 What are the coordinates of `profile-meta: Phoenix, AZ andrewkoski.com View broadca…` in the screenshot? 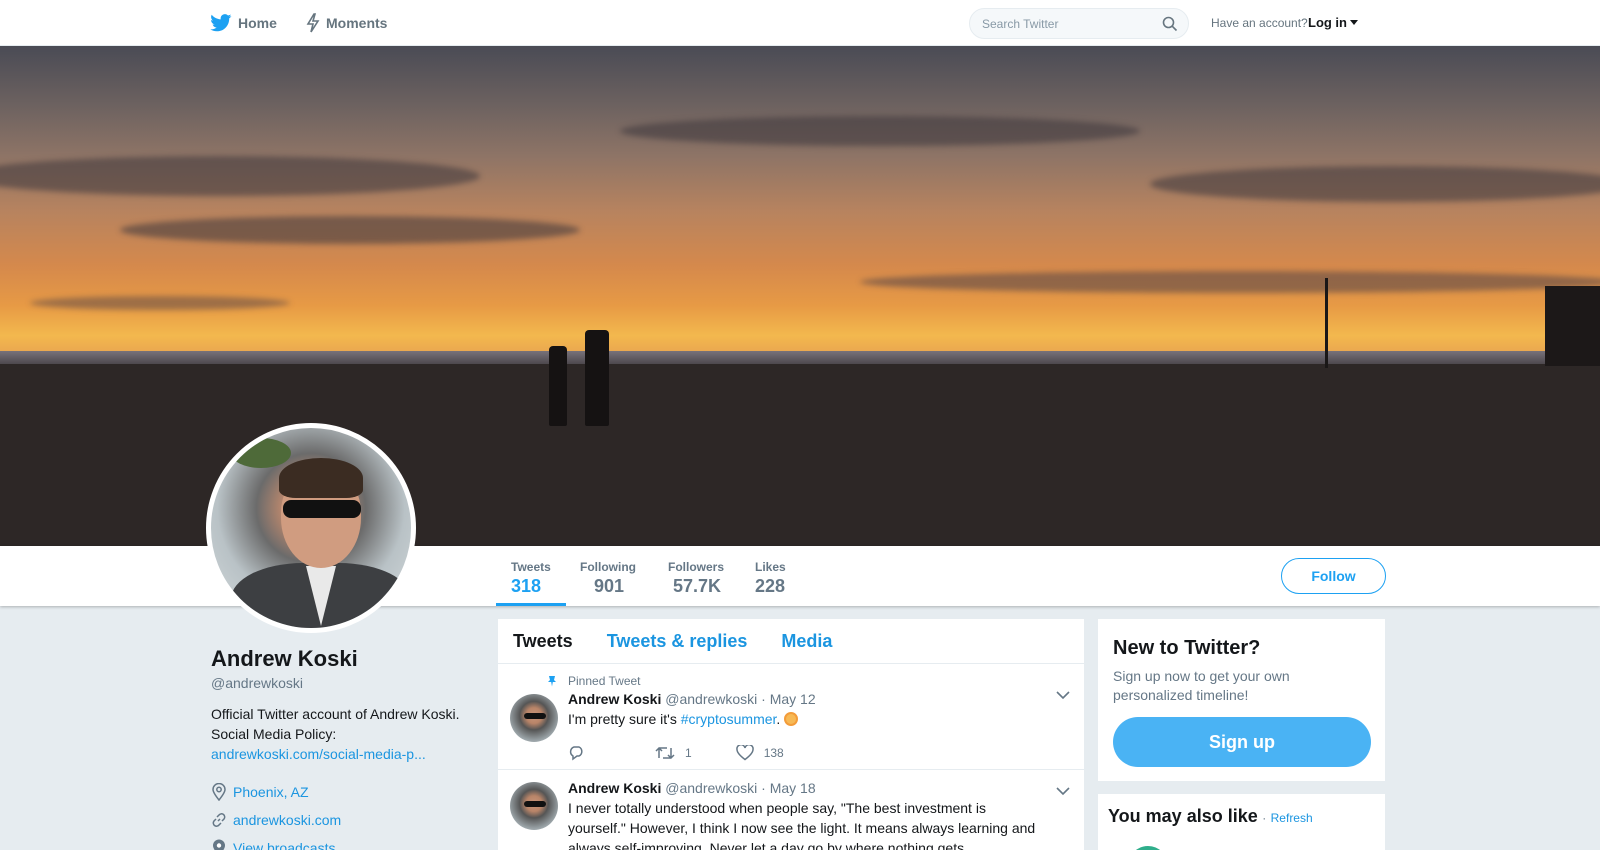 It's located at (346, 814).